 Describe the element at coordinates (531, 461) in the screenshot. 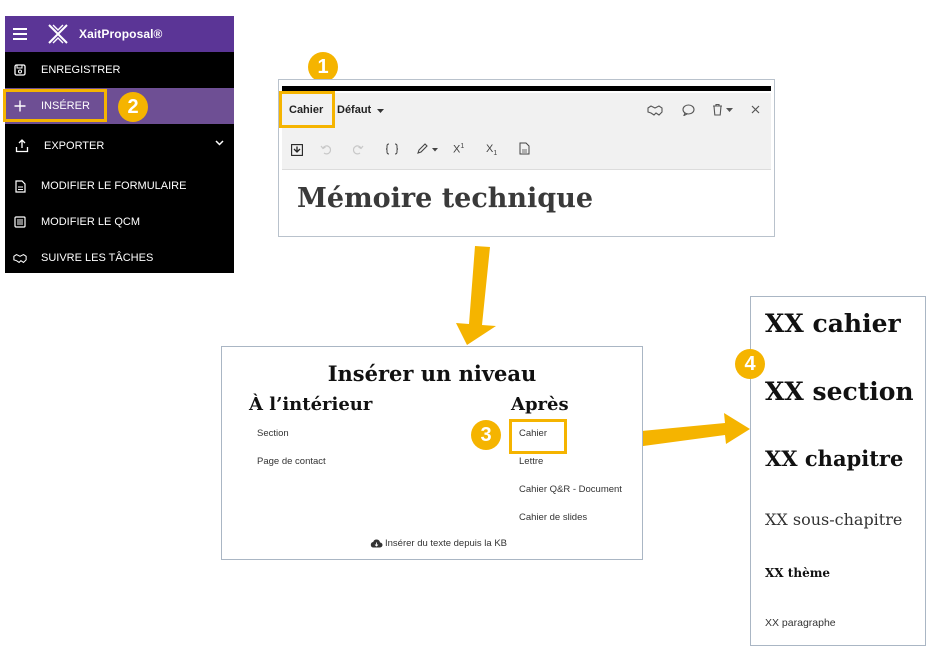

I see `after-option-lettre: Lettre` at that location.